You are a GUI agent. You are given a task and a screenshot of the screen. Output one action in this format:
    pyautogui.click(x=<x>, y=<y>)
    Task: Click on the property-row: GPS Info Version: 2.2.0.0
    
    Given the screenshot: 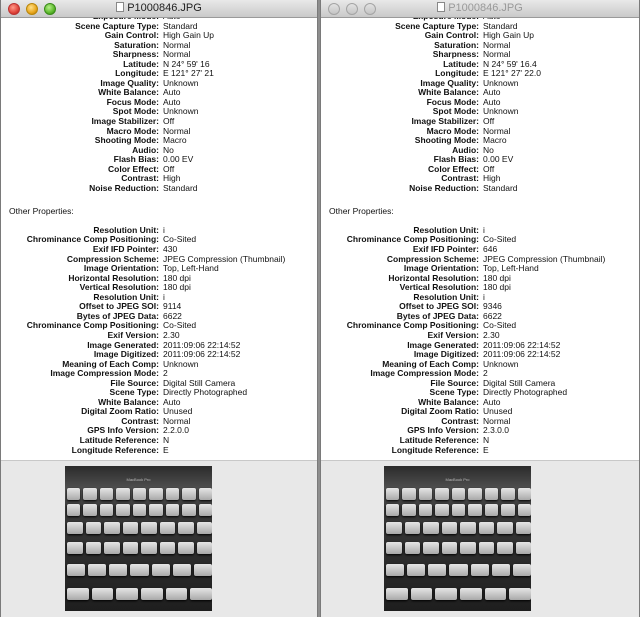 What is the action you would take?
    pyautogui.click(x=159, y=431)
    